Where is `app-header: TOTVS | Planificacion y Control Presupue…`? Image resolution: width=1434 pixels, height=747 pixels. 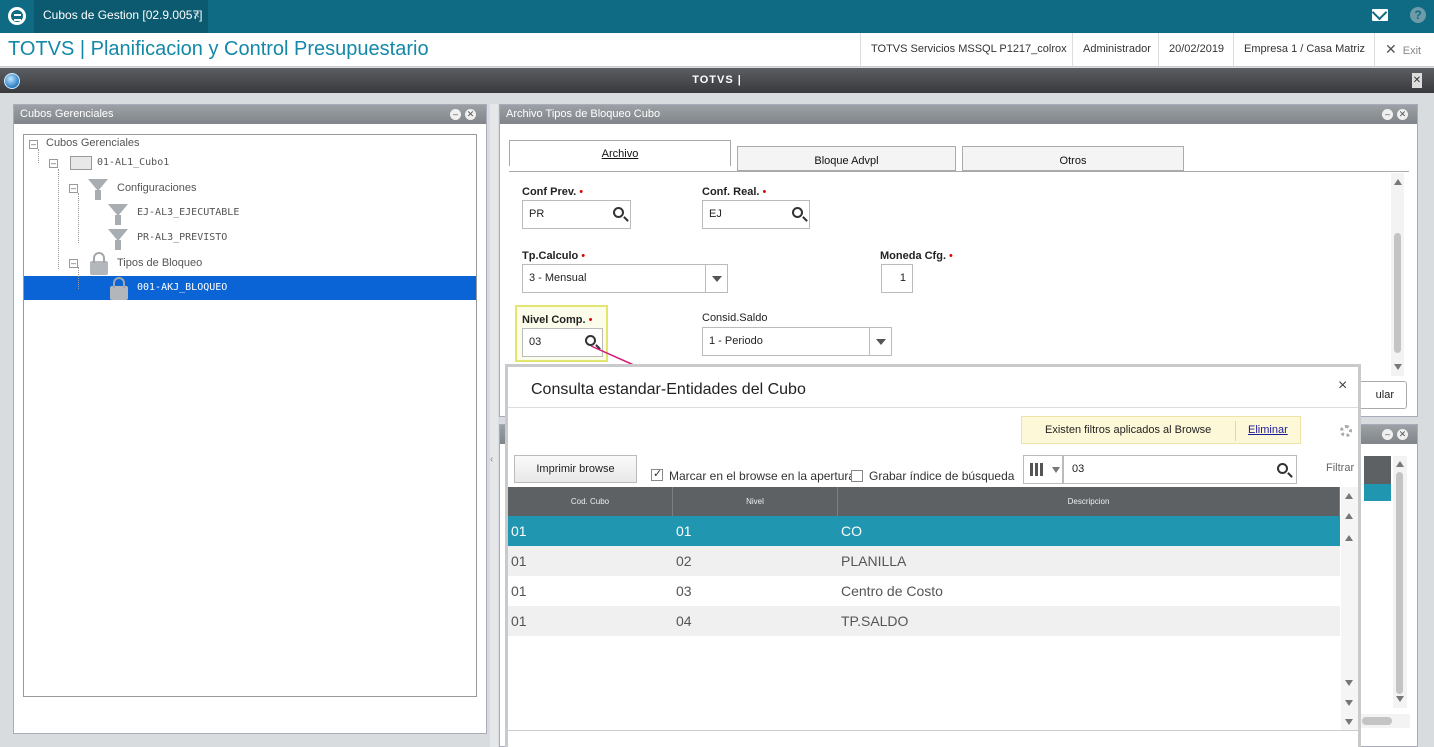
app-header: TOTVS | Planificacion y Control Presupue… is located at coordinates (717, 50).